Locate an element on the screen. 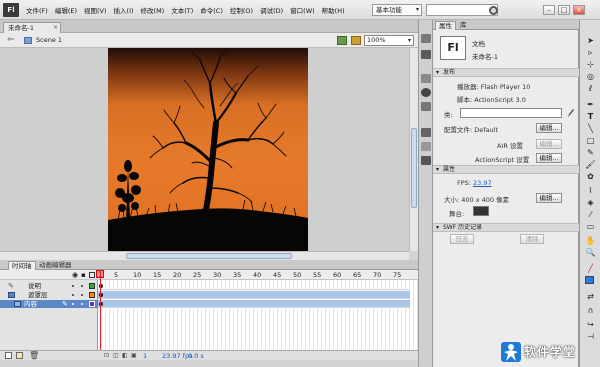 The height and width of the screenshot is (367, 600). stage-color-swatch is located at coordinates (481, 211).